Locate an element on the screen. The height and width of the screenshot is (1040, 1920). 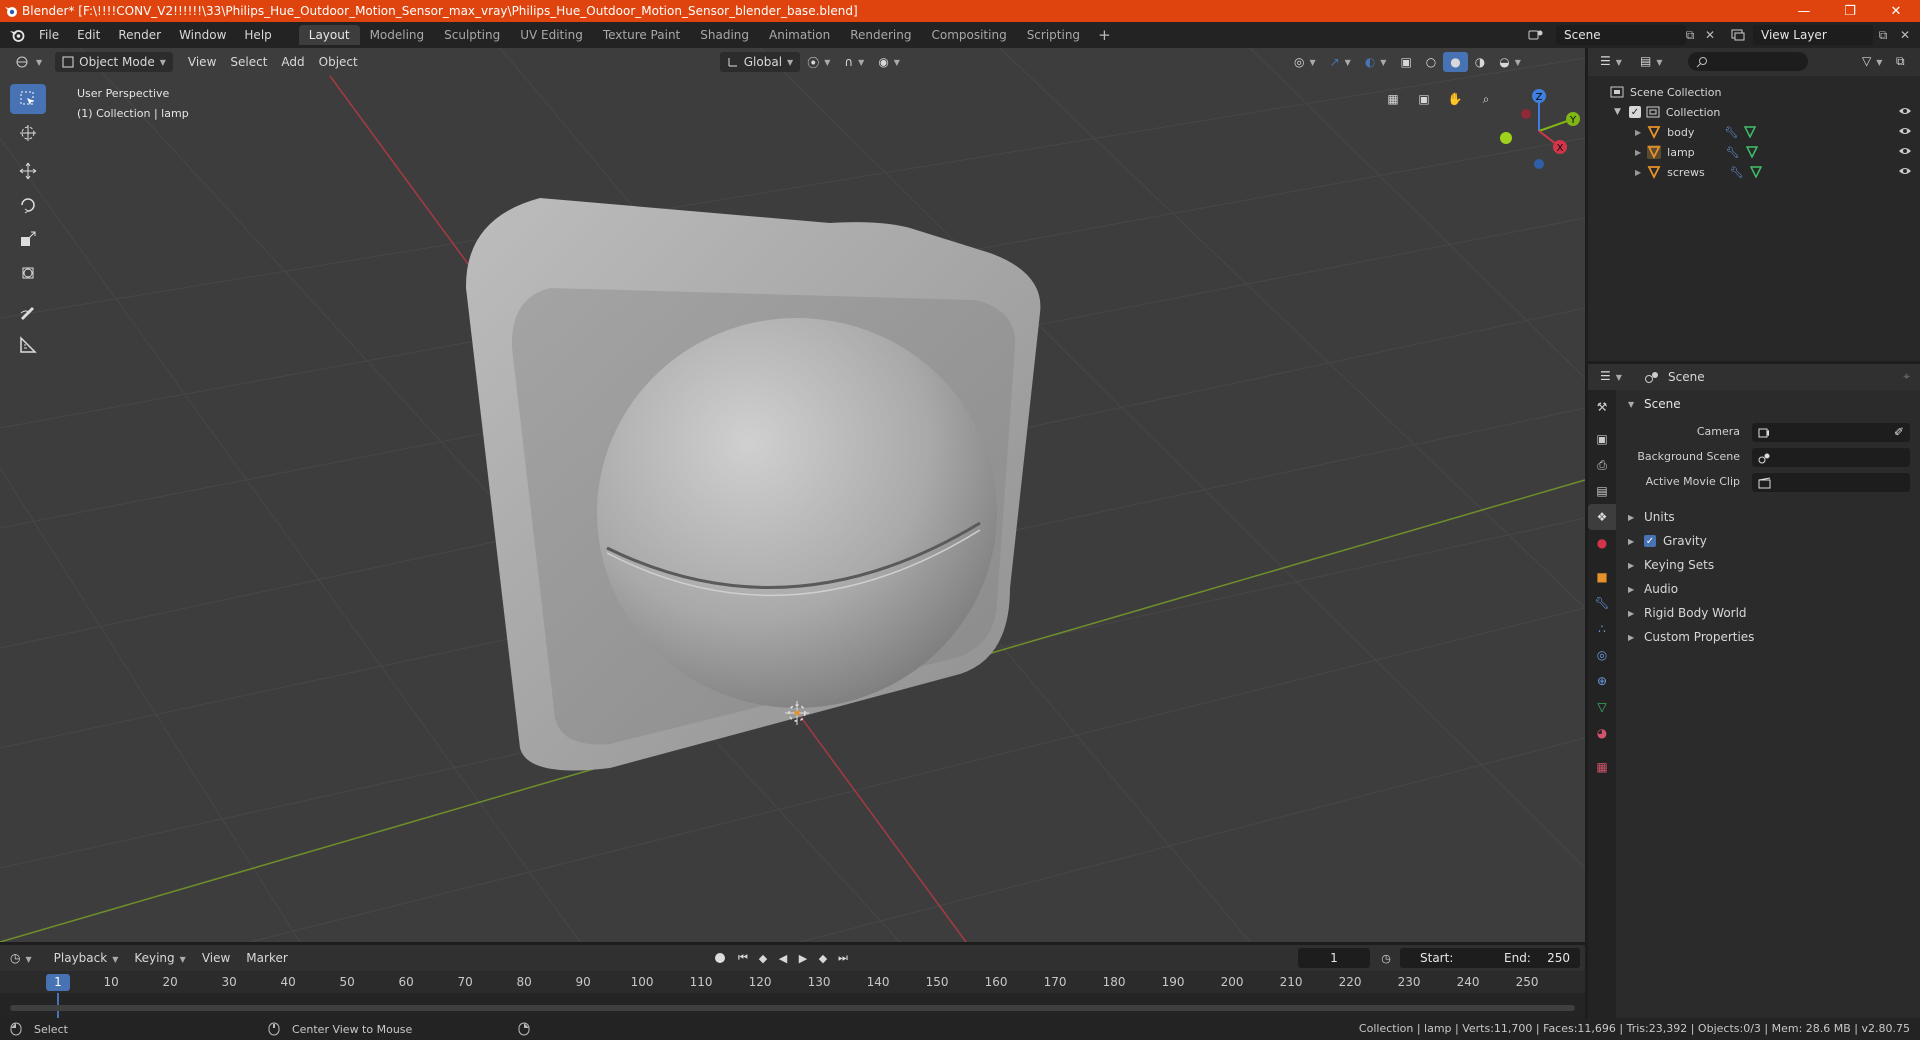
annotate-tool-icon is located at coordinates (28, 311).